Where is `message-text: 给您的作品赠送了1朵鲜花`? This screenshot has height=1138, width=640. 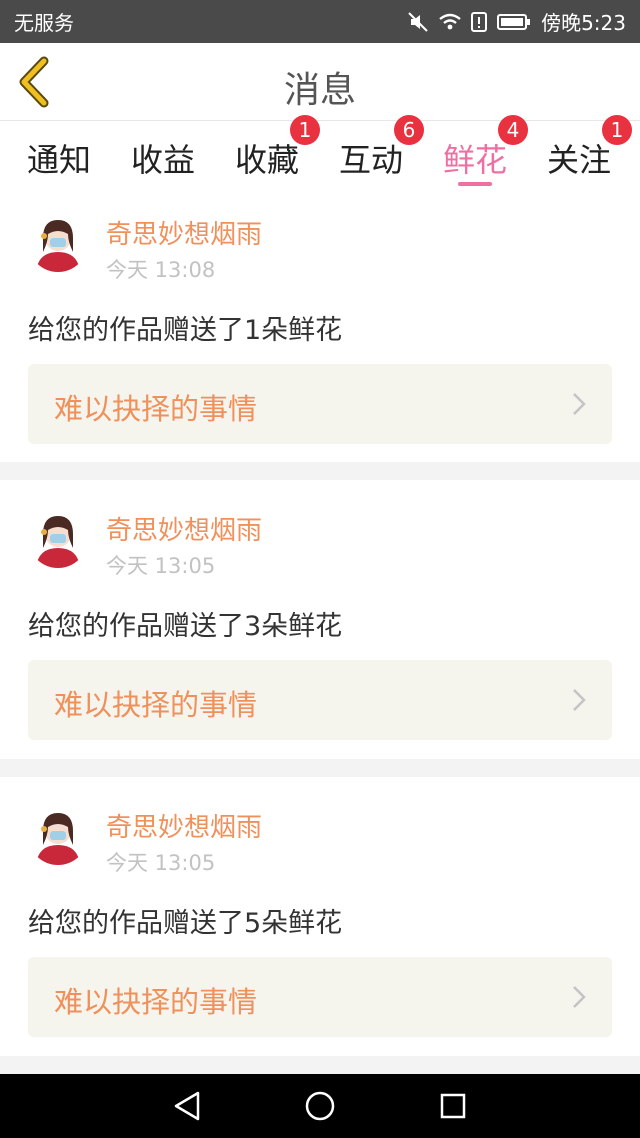
message-text: 给您的作品赠送了1朵鲜花 is located at coordinates (185, 330).